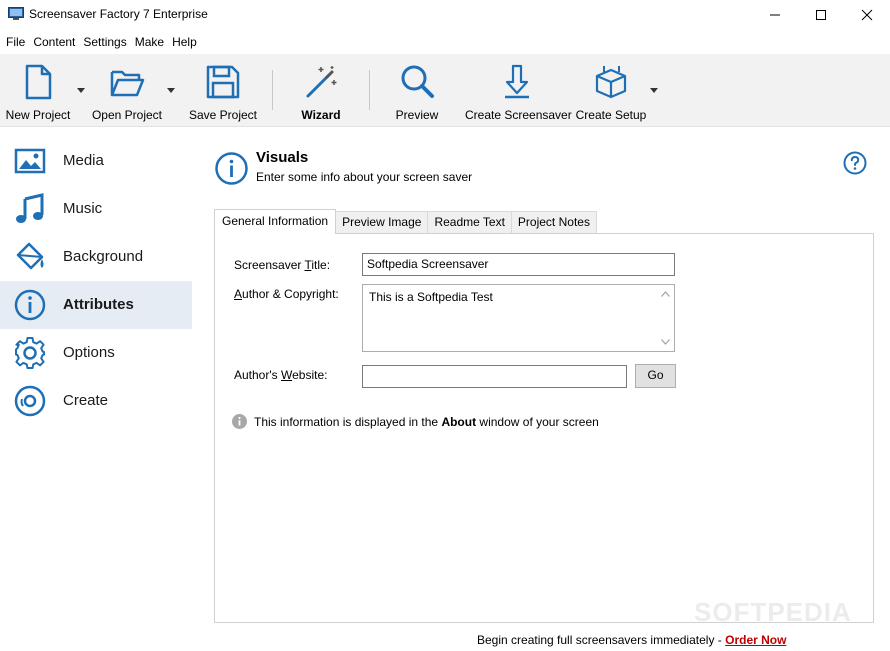  Describe the element at coordinates (127, 115) in the screenshot. I see `open-project-label: Open Project` at that location.